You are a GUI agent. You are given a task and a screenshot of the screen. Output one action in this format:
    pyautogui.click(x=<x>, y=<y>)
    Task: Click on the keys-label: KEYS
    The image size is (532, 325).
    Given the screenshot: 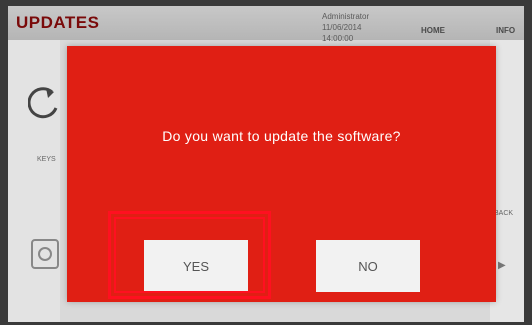 What is the action you would take?
    pyautogui.click(x=46, y=159)
    